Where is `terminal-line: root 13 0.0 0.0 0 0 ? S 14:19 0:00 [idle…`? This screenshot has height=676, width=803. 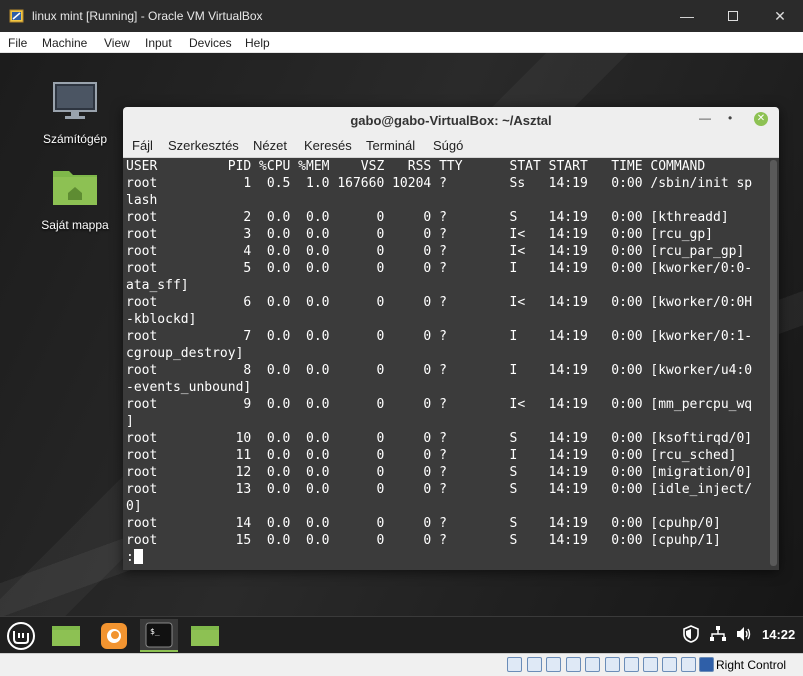
terminal-line: root 13 0.0 0.0 0 0 ? S 14:19 0:00 [idle… is located at coordinates (439, 489).